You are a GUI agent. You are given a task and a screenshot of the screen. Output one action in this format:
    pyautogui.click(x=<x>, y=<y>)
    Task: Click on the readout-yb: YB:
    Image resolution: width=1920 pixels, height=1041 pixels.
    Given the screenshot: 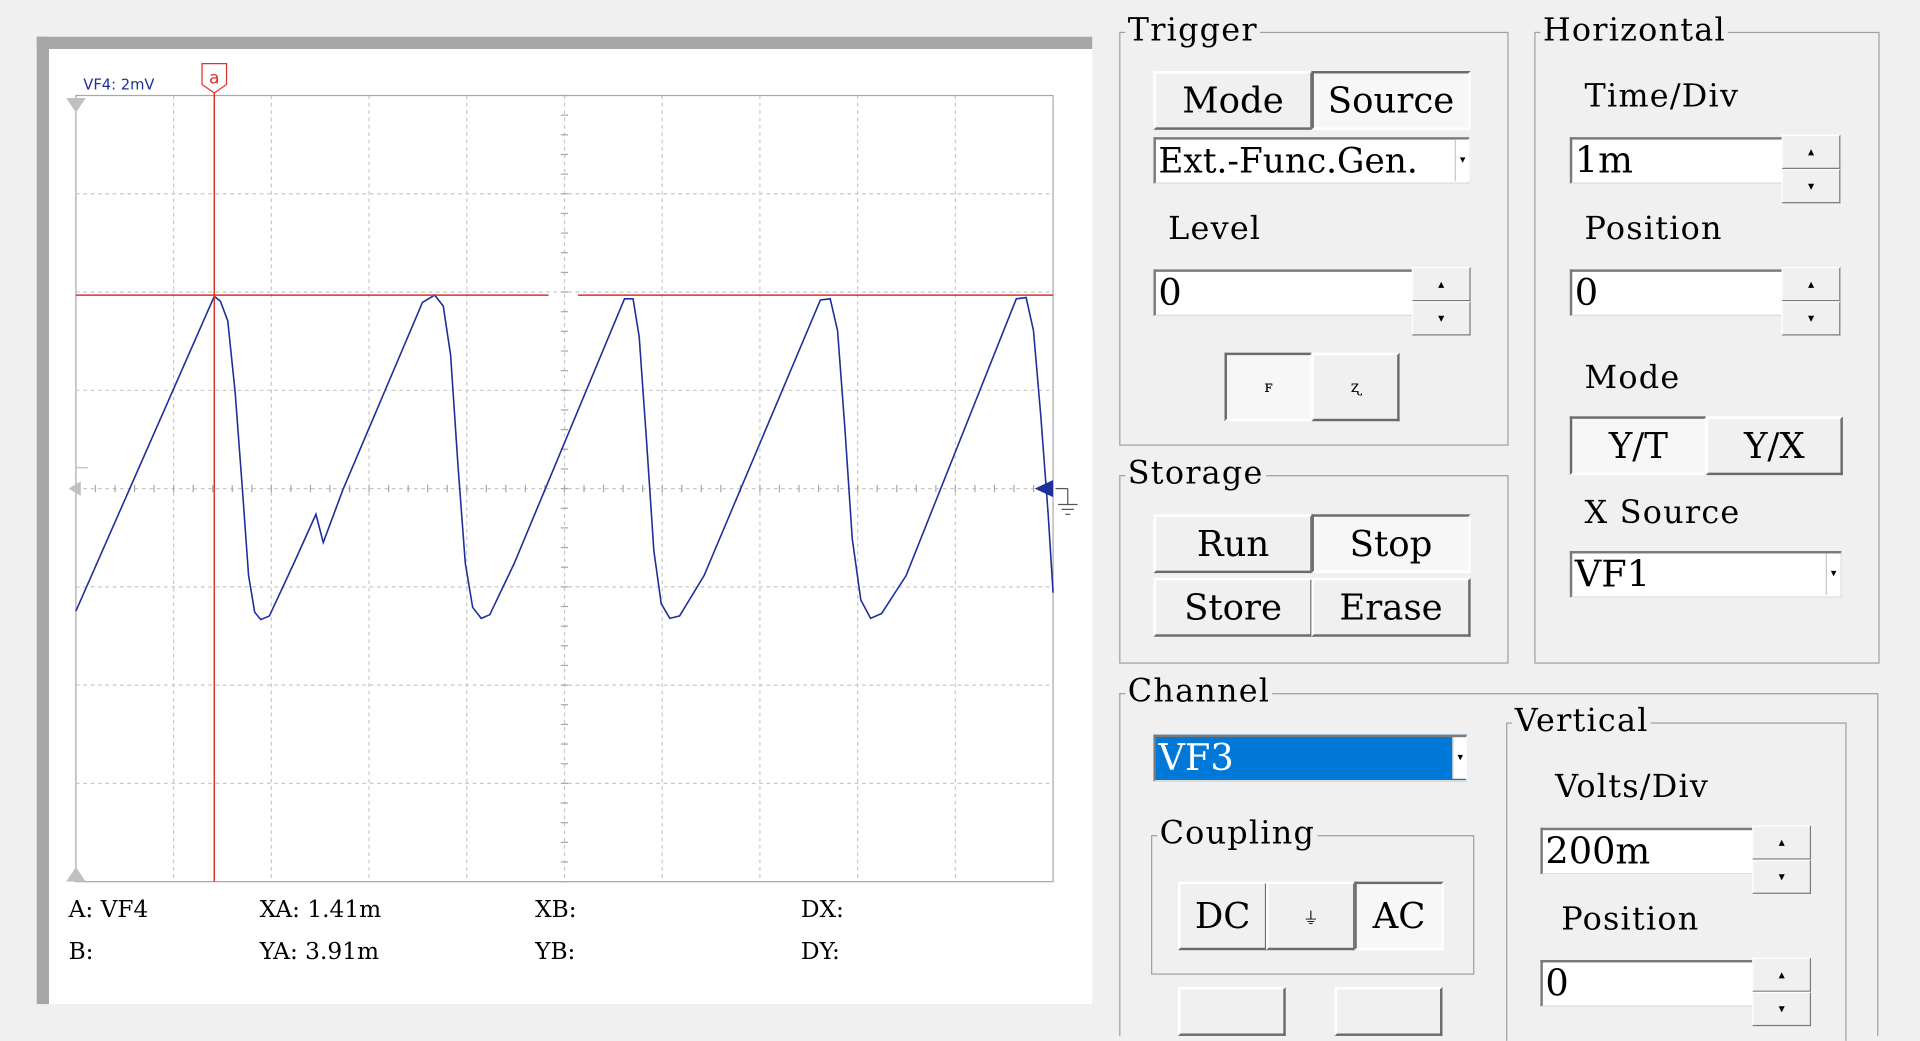 What is the action you would take?
    pyautogui.click(x=555, y=951)
    